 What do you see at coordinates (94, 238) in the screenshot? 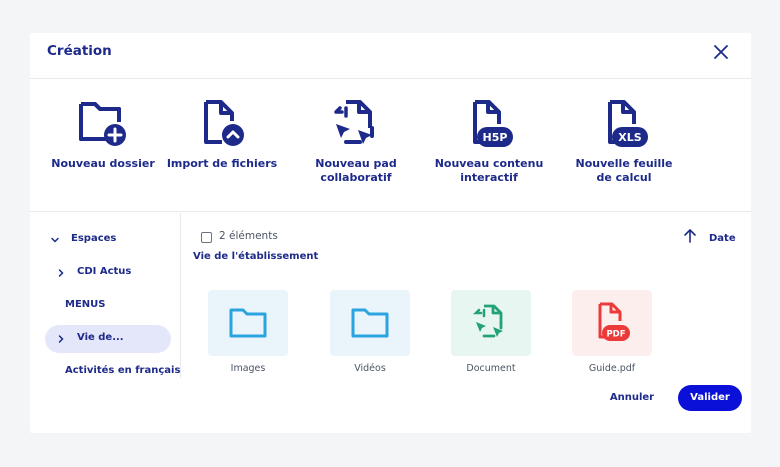
I see `sidebar-item-label: Espaces` at bounding box center [94, 238].